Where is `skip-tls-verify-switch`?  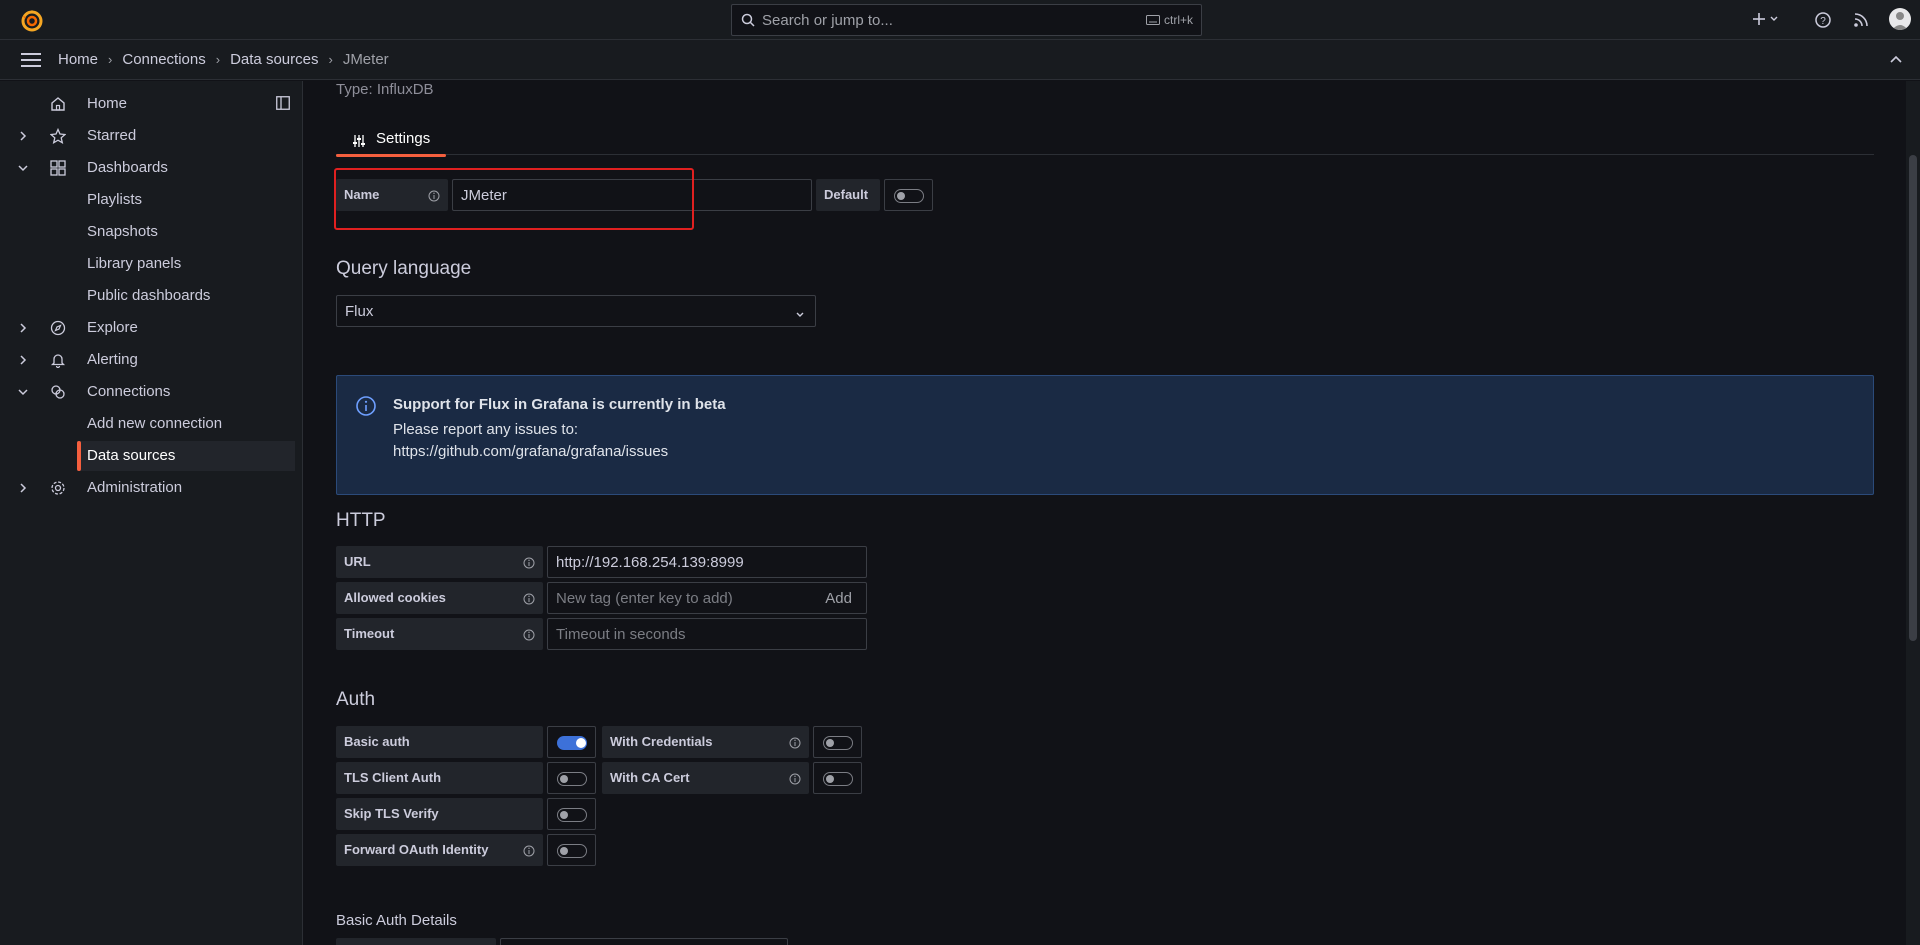
skip-tls-verify-switch is located at coordinates (572, 815).